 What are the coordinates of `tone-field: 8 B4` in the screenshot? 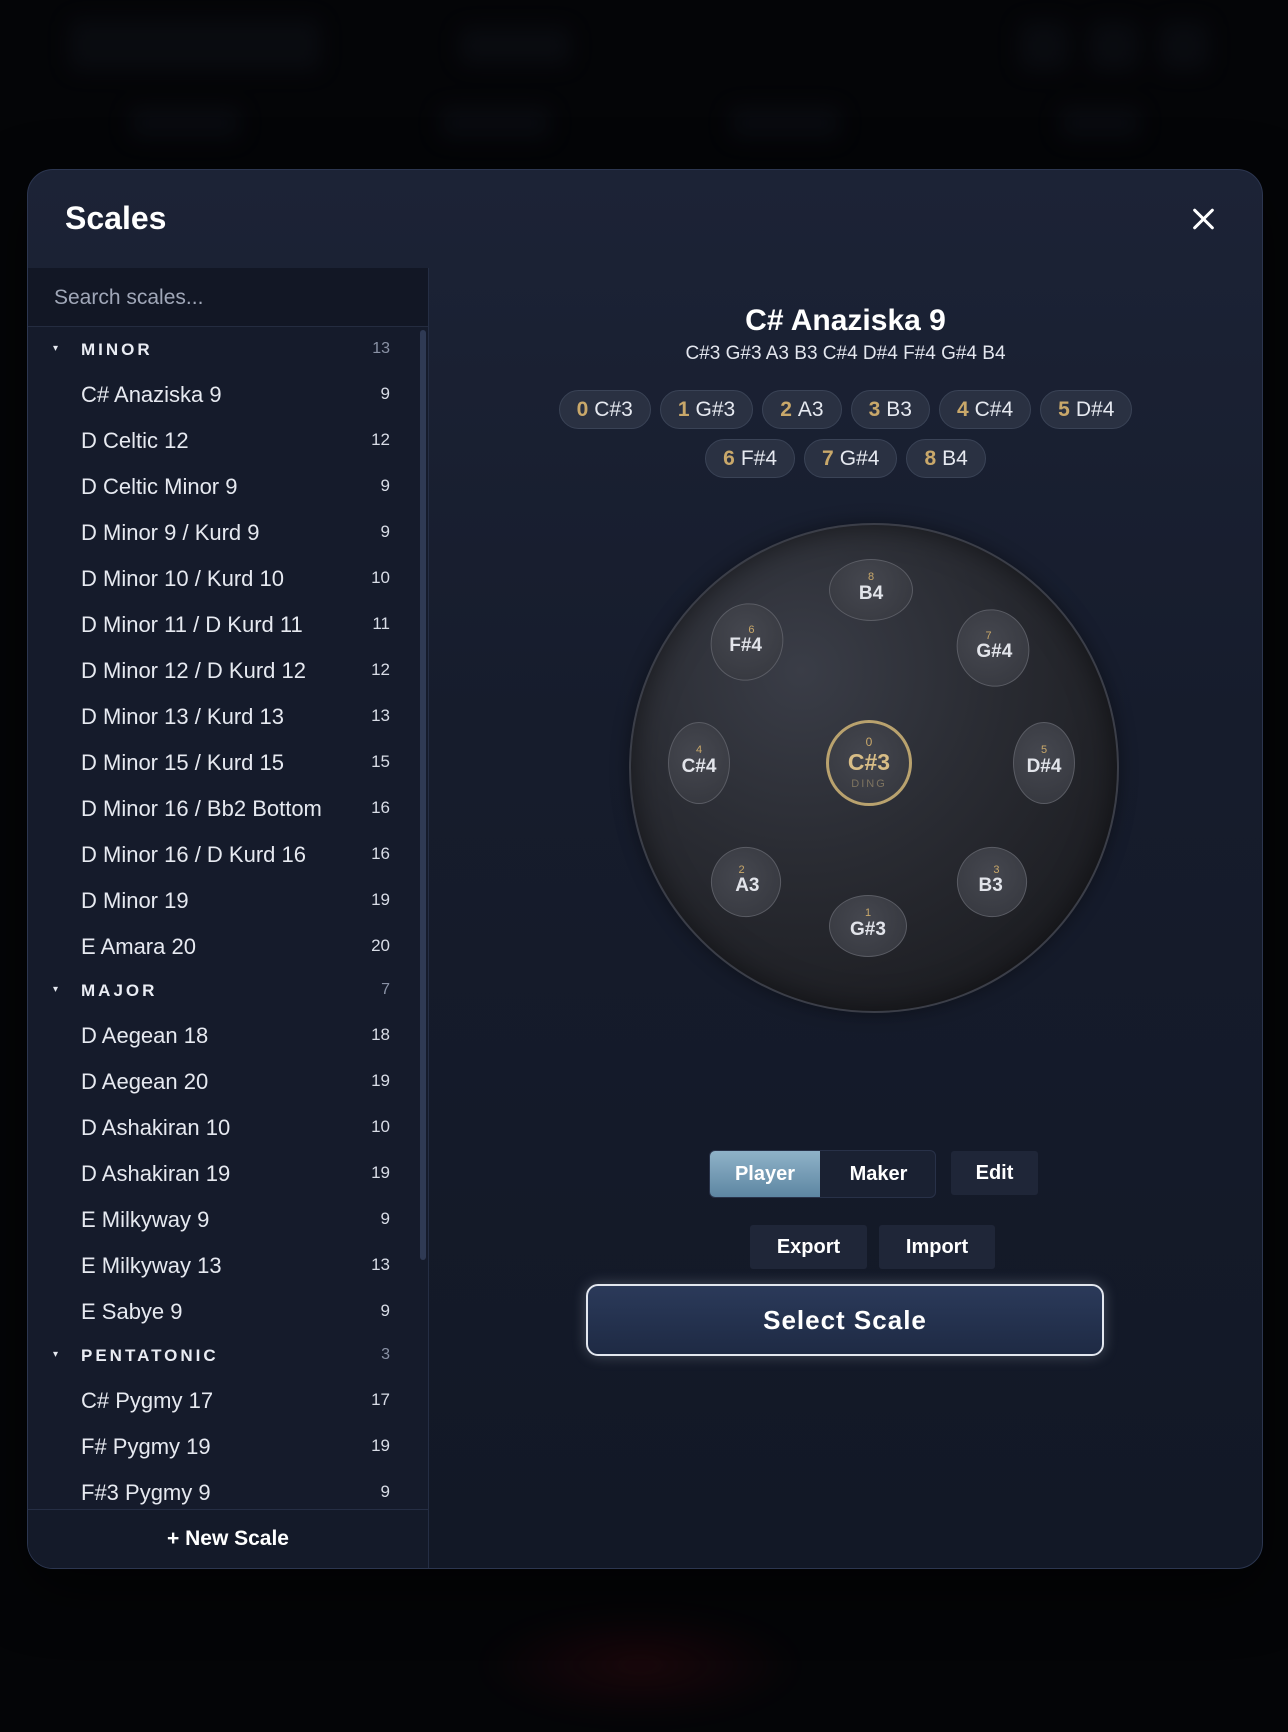 It's located at (871, 590).